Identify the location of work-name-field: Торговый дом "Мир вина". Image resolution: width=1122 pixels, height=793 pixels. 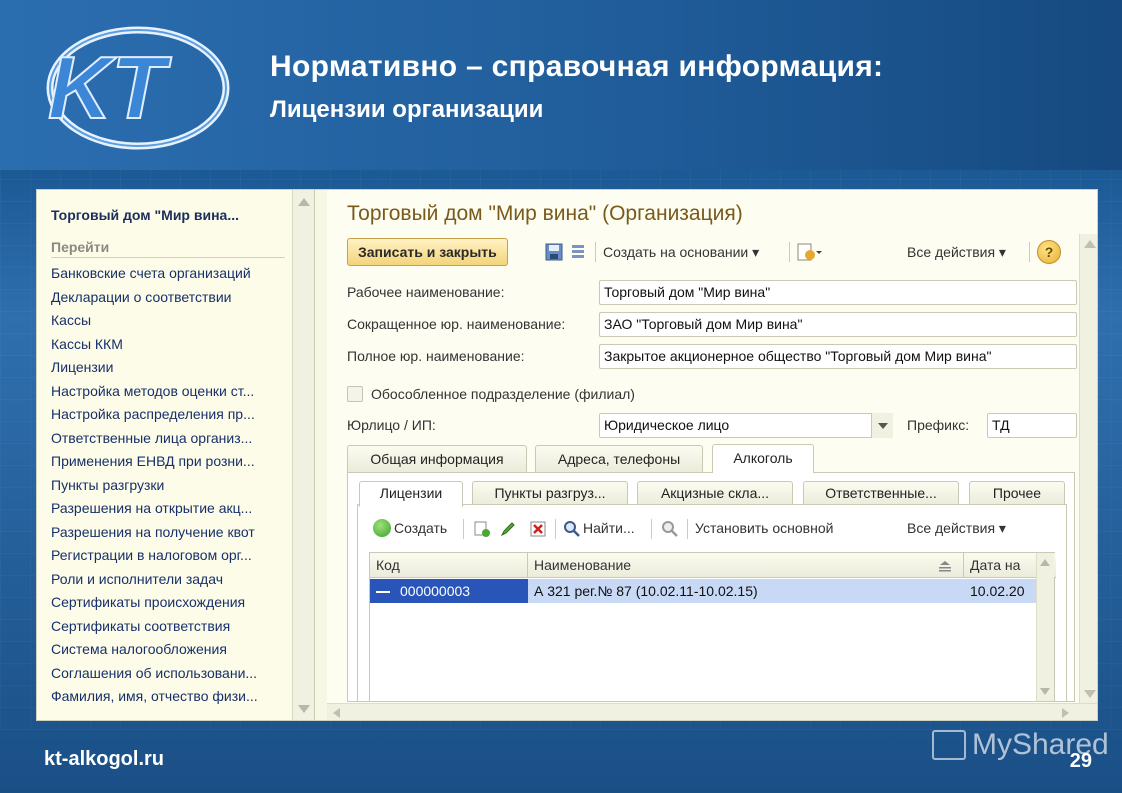
(838, 292).